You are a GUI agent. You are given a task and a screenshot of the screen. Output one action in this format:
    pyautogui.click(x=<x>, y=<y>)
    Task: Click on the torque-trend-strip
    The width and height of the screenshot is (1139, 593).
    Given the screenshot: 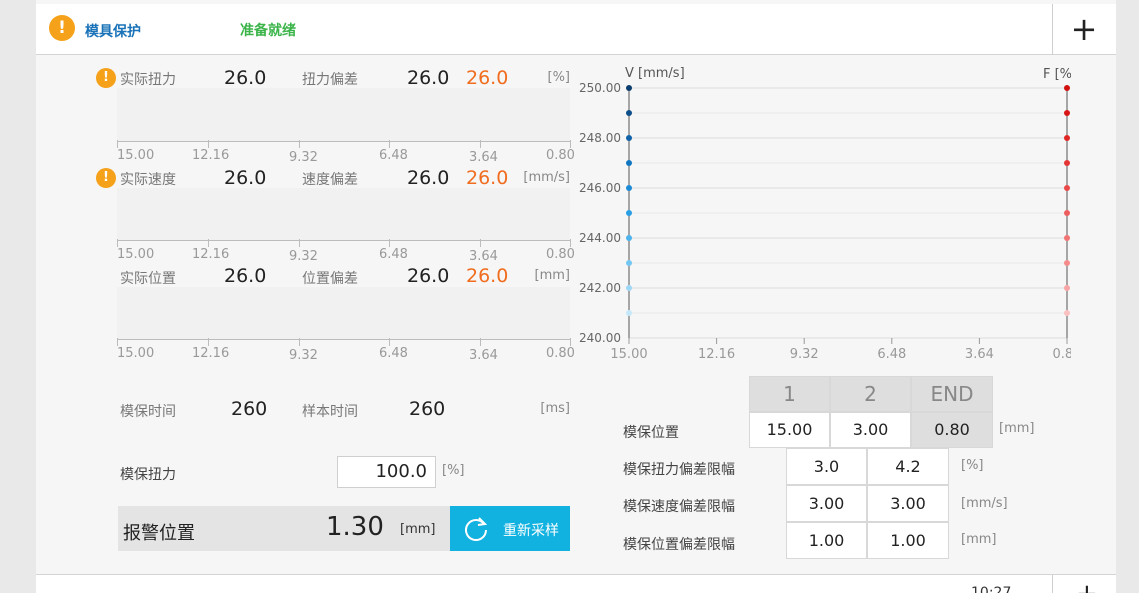 What is the action you would take?
    pyautogui.click(x=343, y=115)
    